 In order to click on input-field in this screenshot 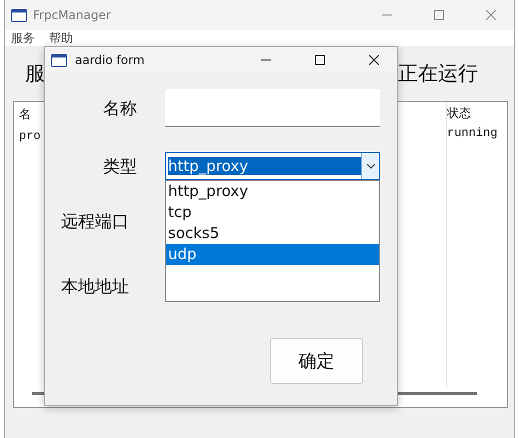, I will do `click(272, 108)`.